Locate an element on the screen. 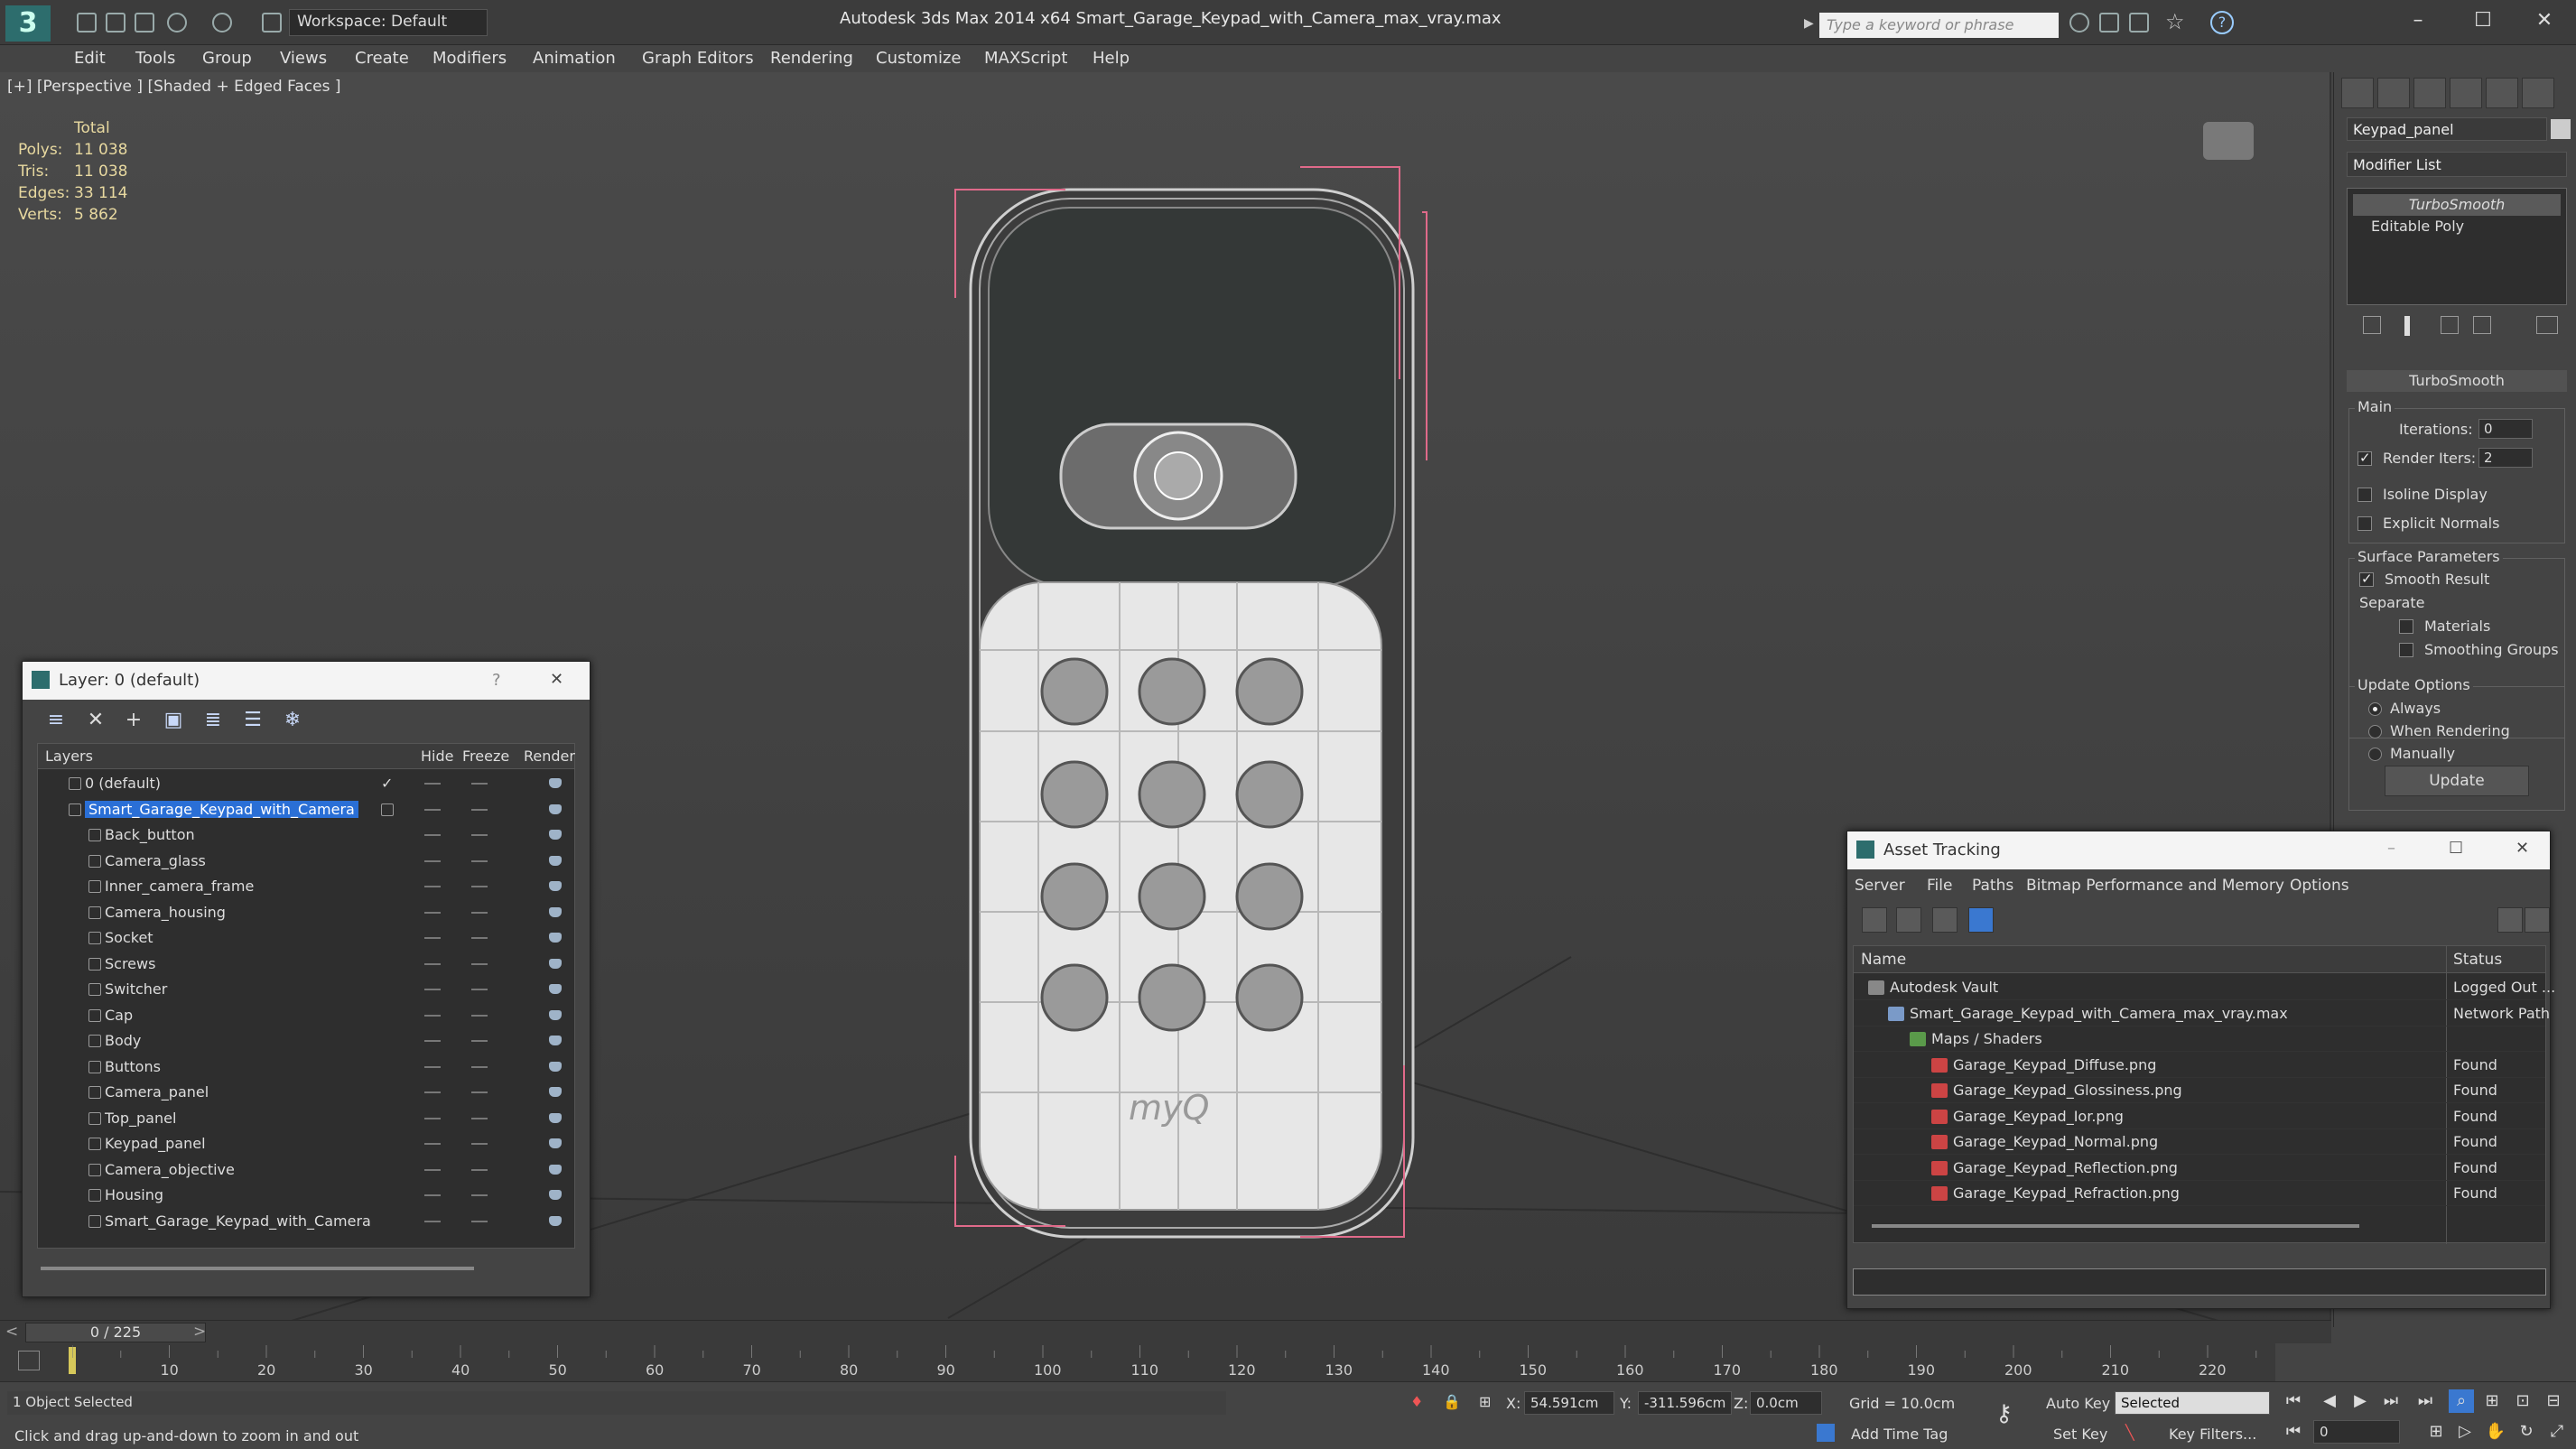  modifier-list-dropdown: Modifier List is located at coordinates (2457, 164).